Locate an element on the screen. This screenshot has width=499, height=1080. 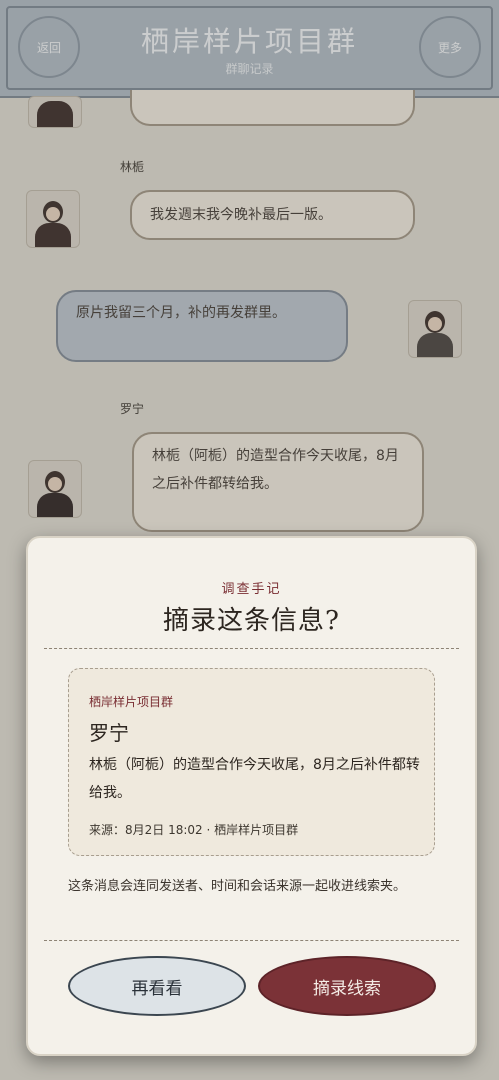
confirm-excerpt-button: 摘录线索 is located at coordinates (347, 986).